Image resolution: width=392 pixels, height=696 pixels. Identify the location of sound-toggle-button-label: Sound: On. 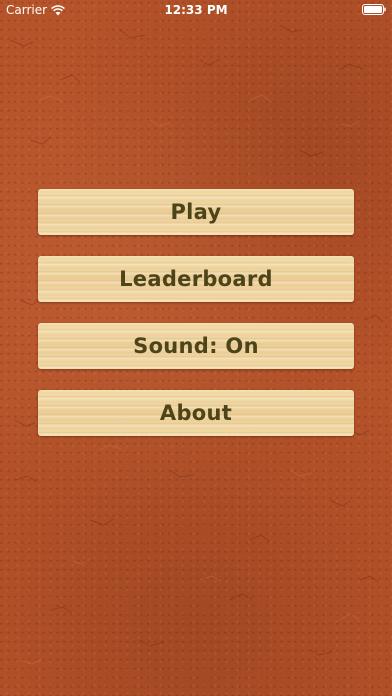
(196, 346).